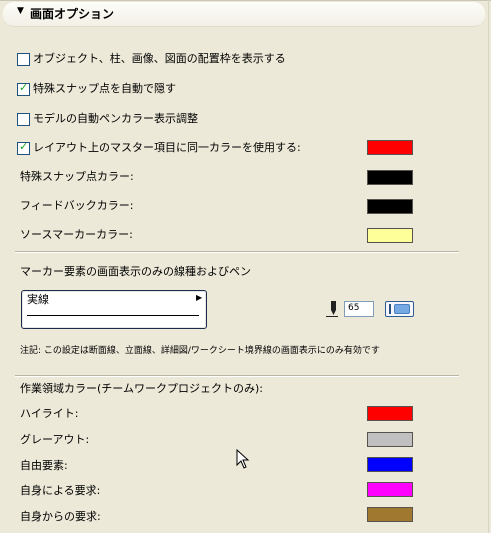  I want to click on checkbox-show-frames, so click(23, 59).